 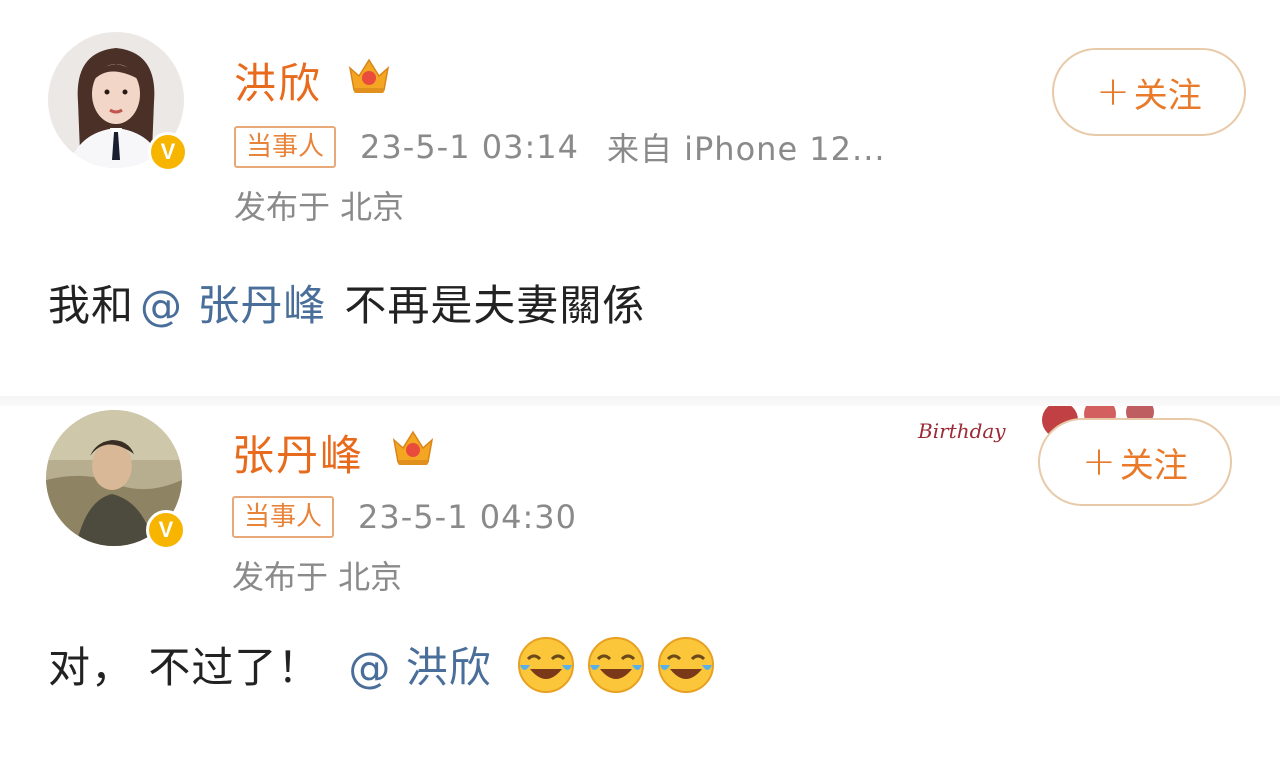 I want to click on text-segment: 不再是夫妻關係, so click(x=495, y=305).